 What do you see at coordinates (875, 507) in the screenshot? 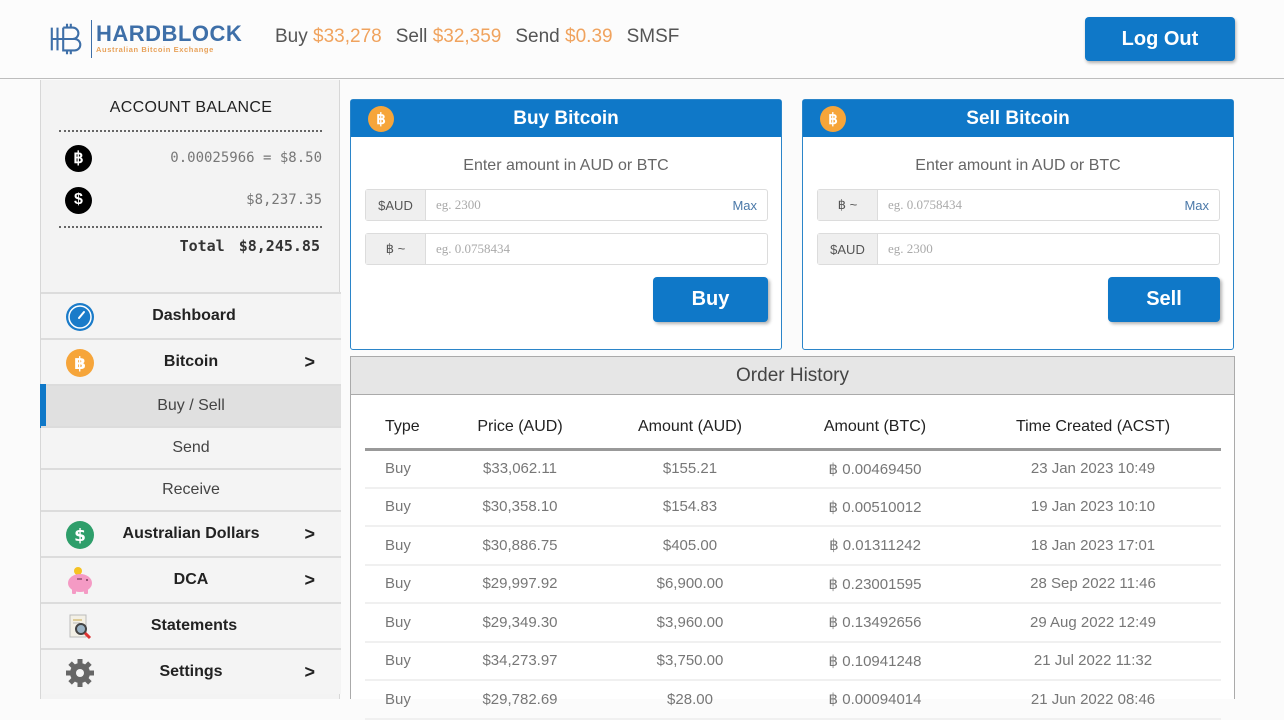
I see `cell-amount-btc: ฿ 0.00510012` at bounding box center [875, 507].